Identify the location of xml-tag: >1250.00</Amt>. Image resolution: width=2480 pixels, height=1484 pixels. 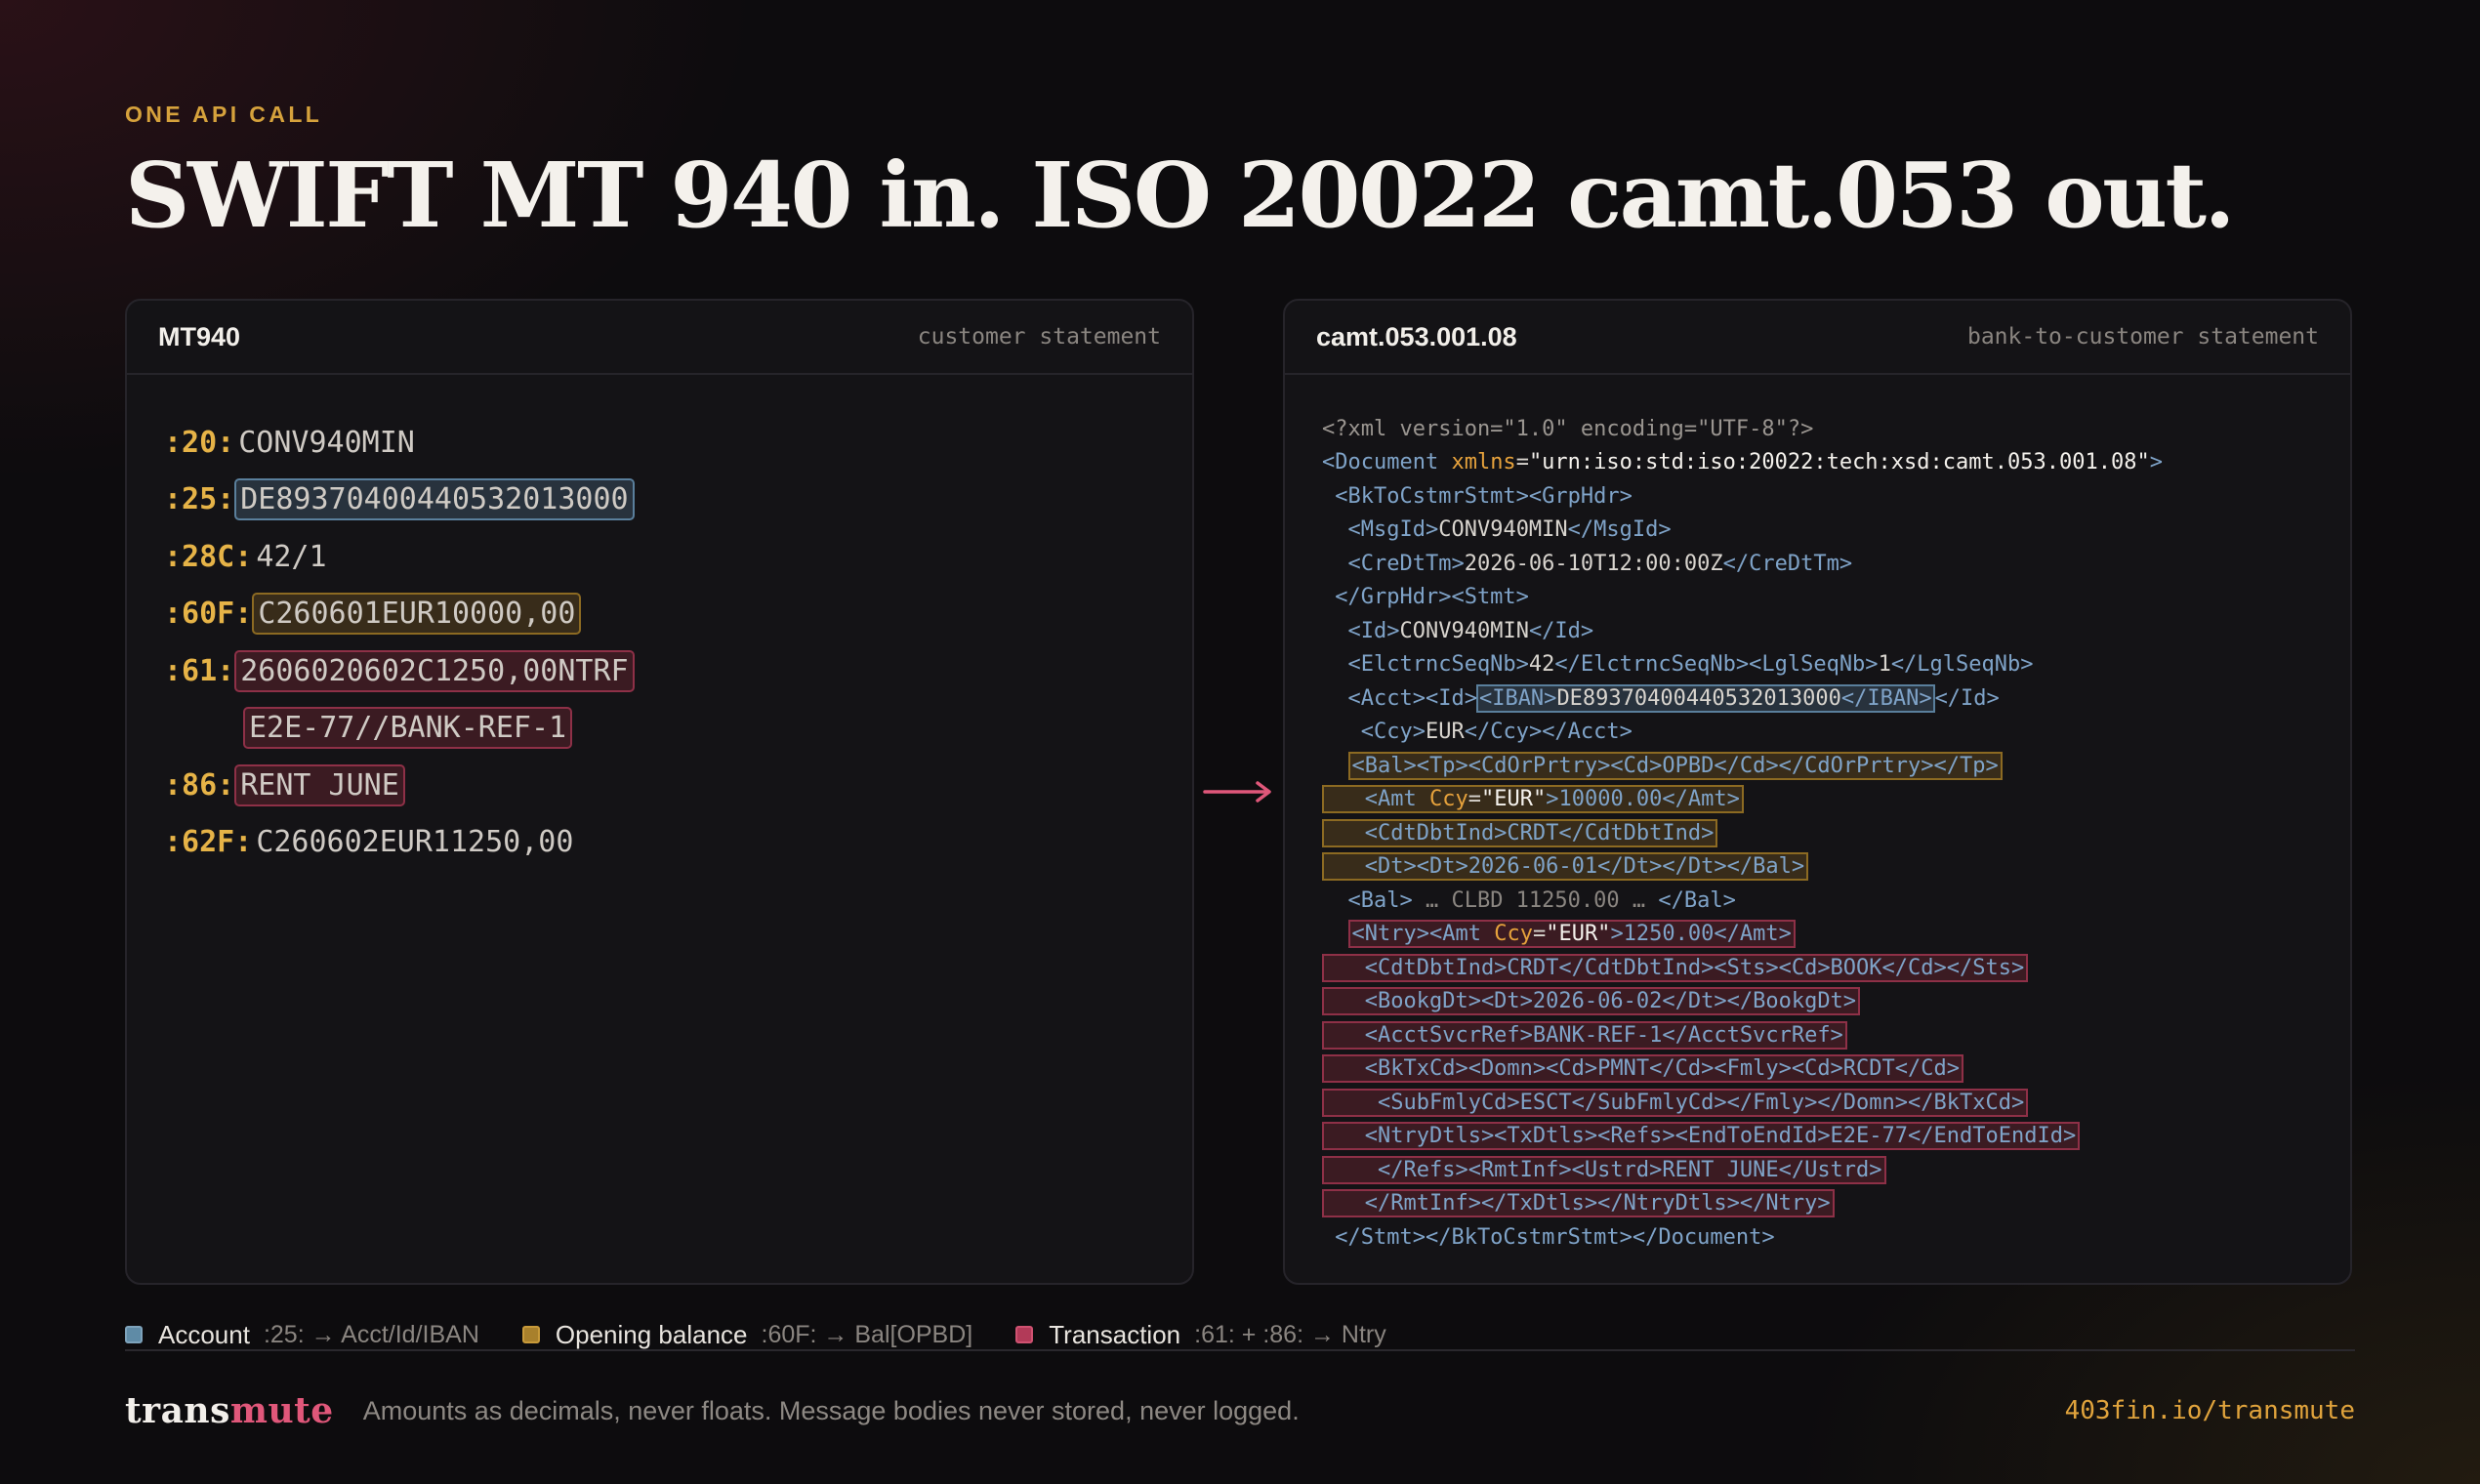
(1701, 935).